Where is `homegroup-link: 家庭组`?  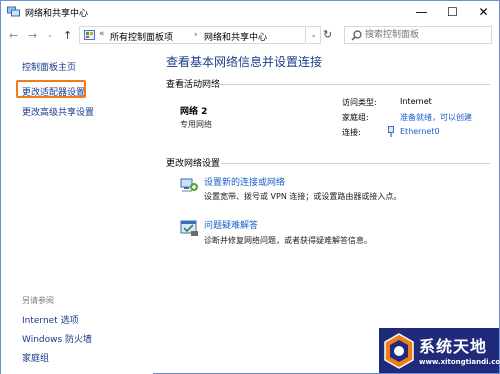 homegroup-link: 家庭组 is located at coordinates (35, 357).